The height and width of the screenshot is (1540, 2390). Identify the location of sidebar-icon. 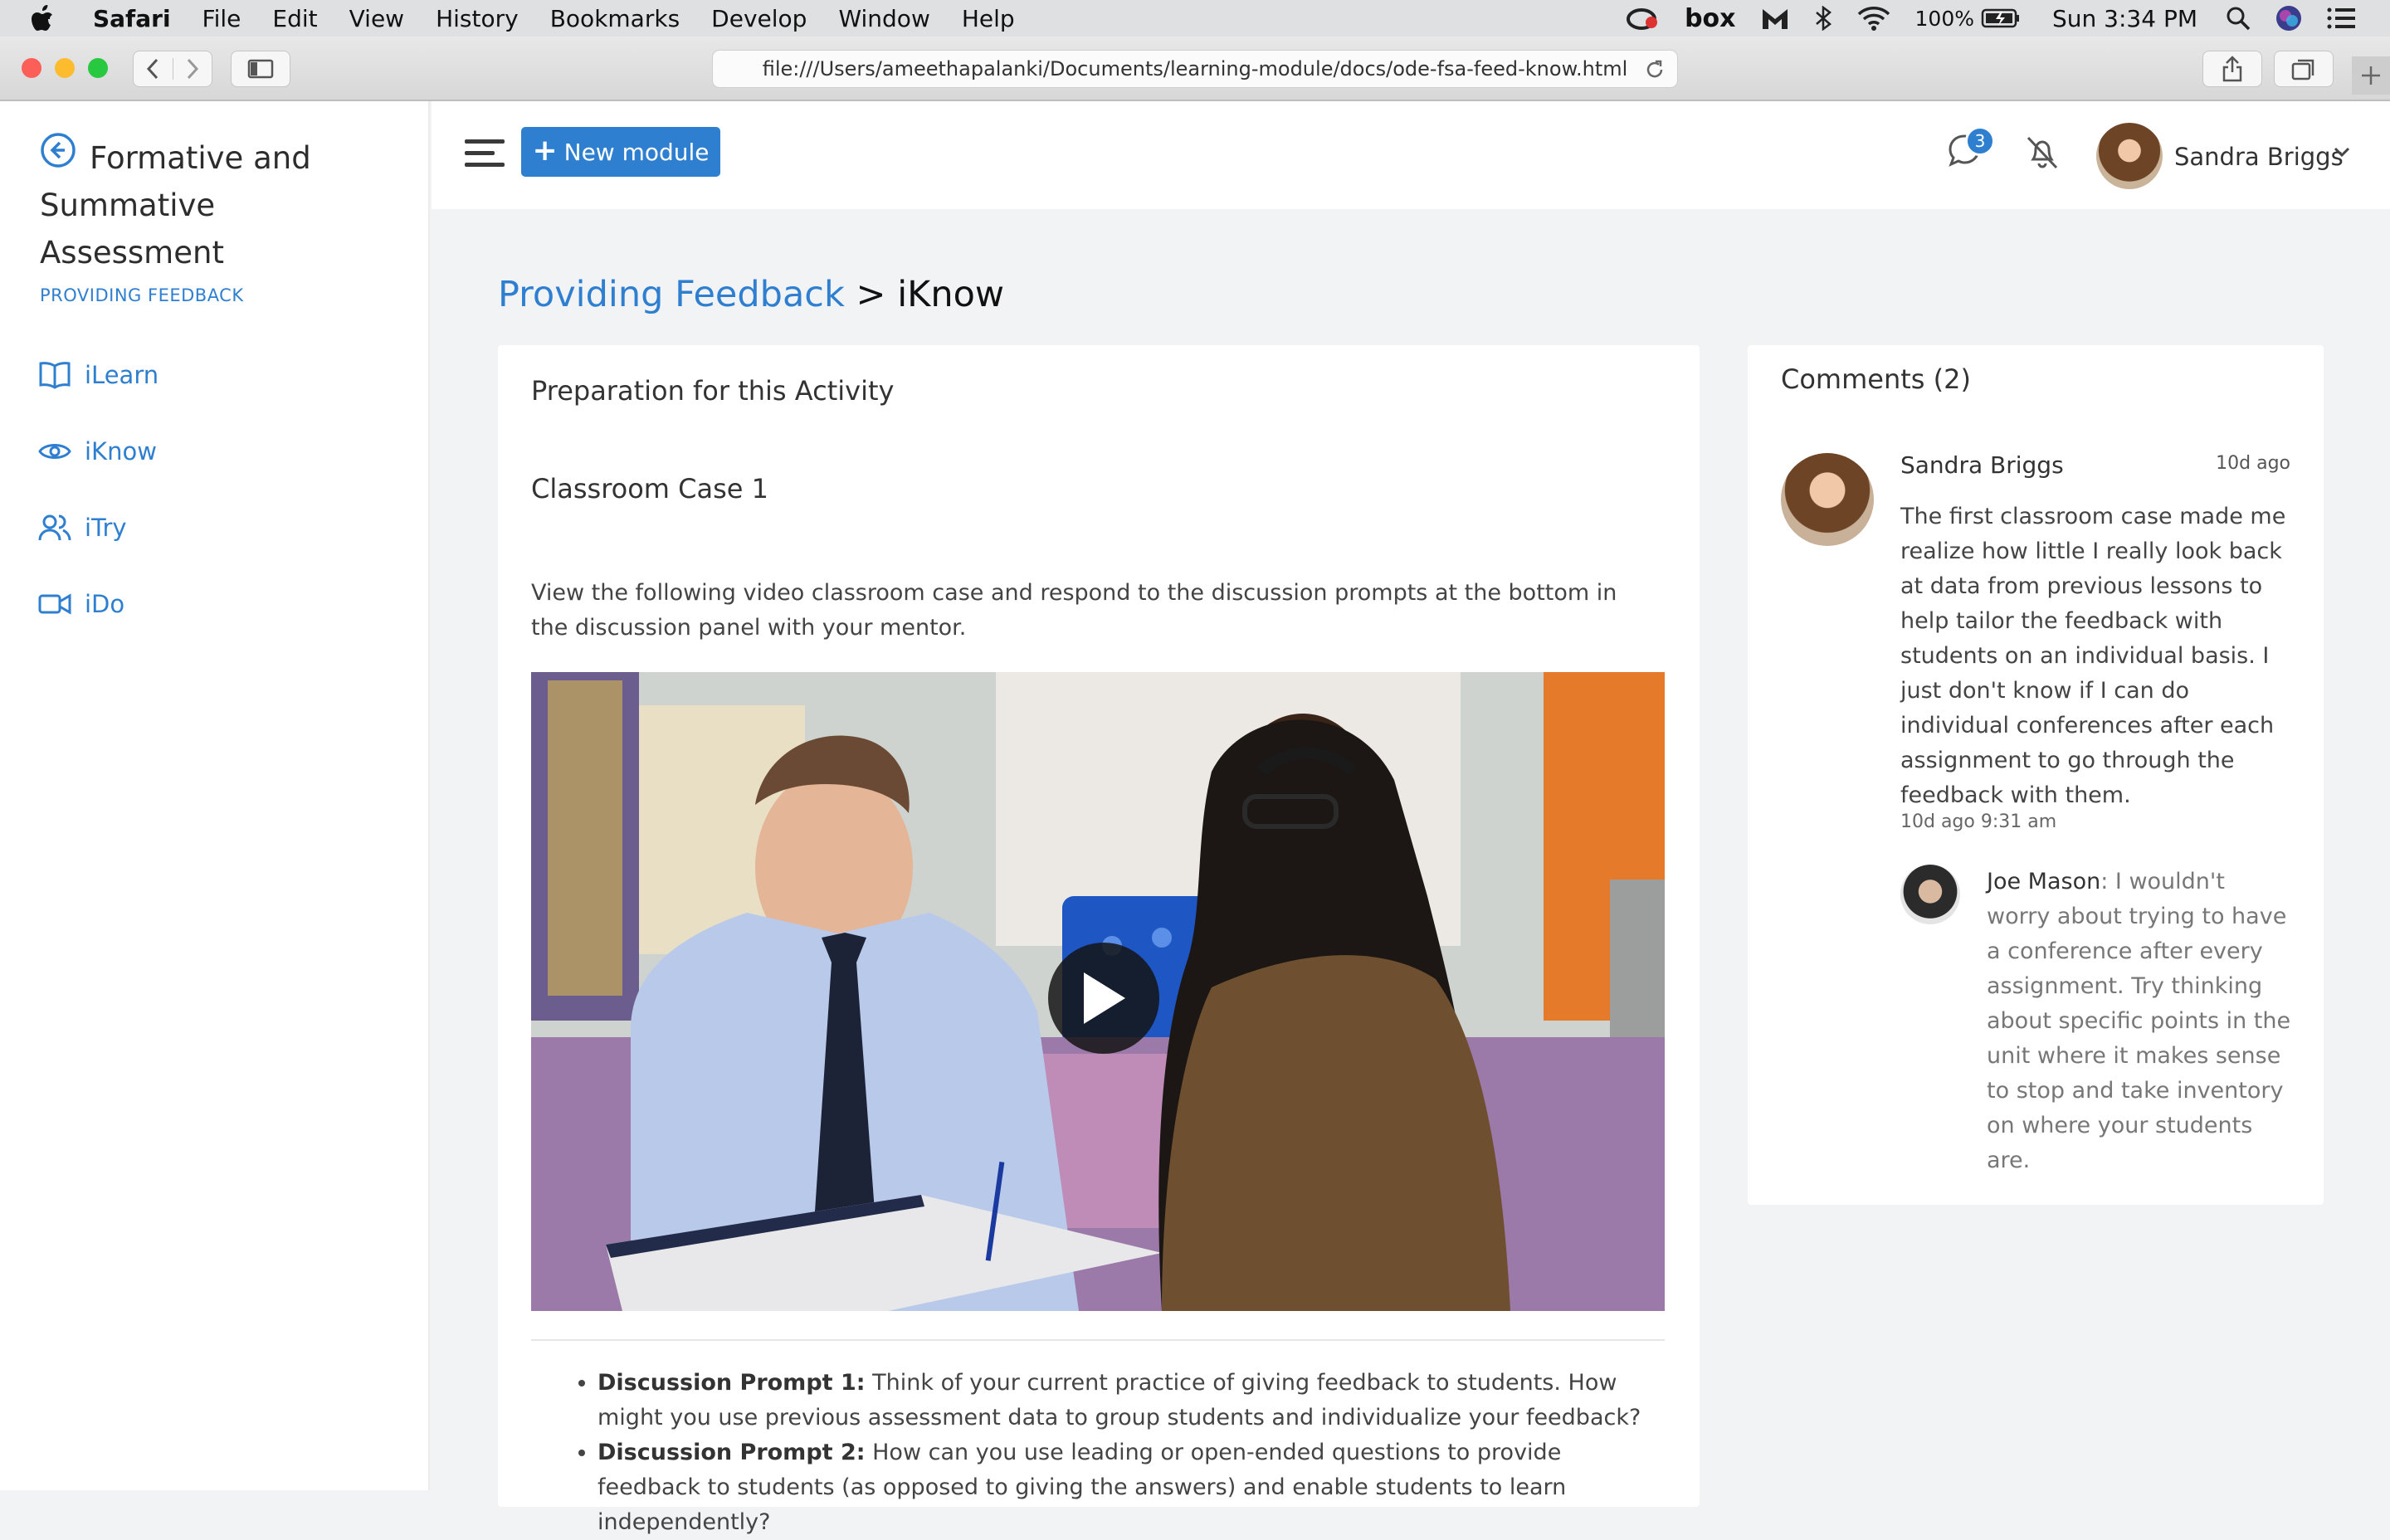
(260, 69).